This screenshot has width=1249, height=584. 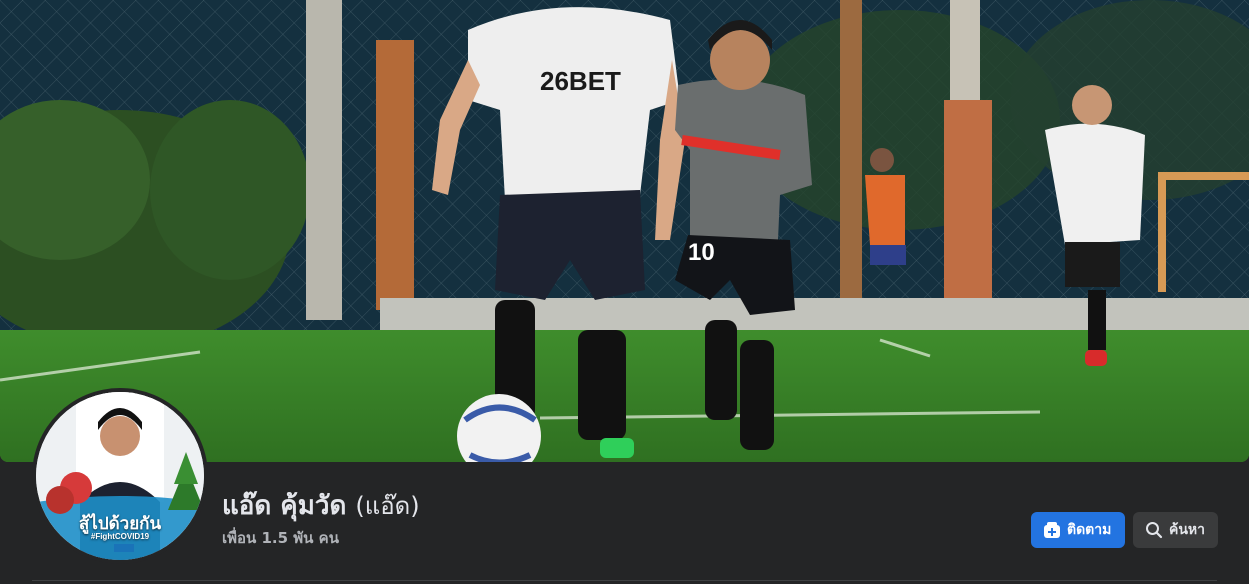 I want to click on avatar-frame-hashtag: #FightCOVID19, so click(x=120, y=536).